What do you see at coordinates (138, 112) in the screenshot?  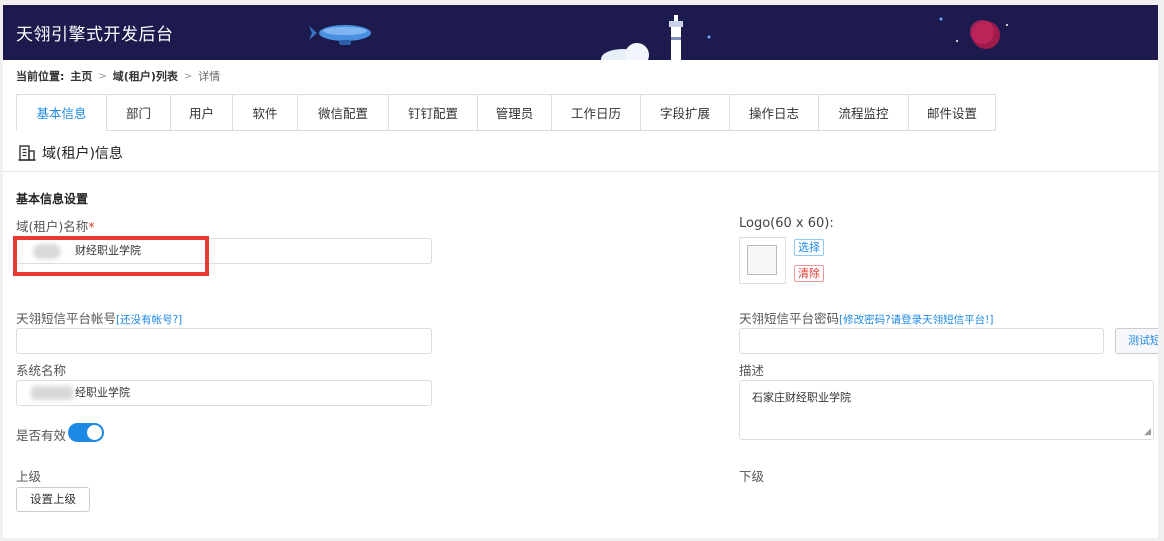 I see `tab-departments: 部门` at bounding box center [138, 112].